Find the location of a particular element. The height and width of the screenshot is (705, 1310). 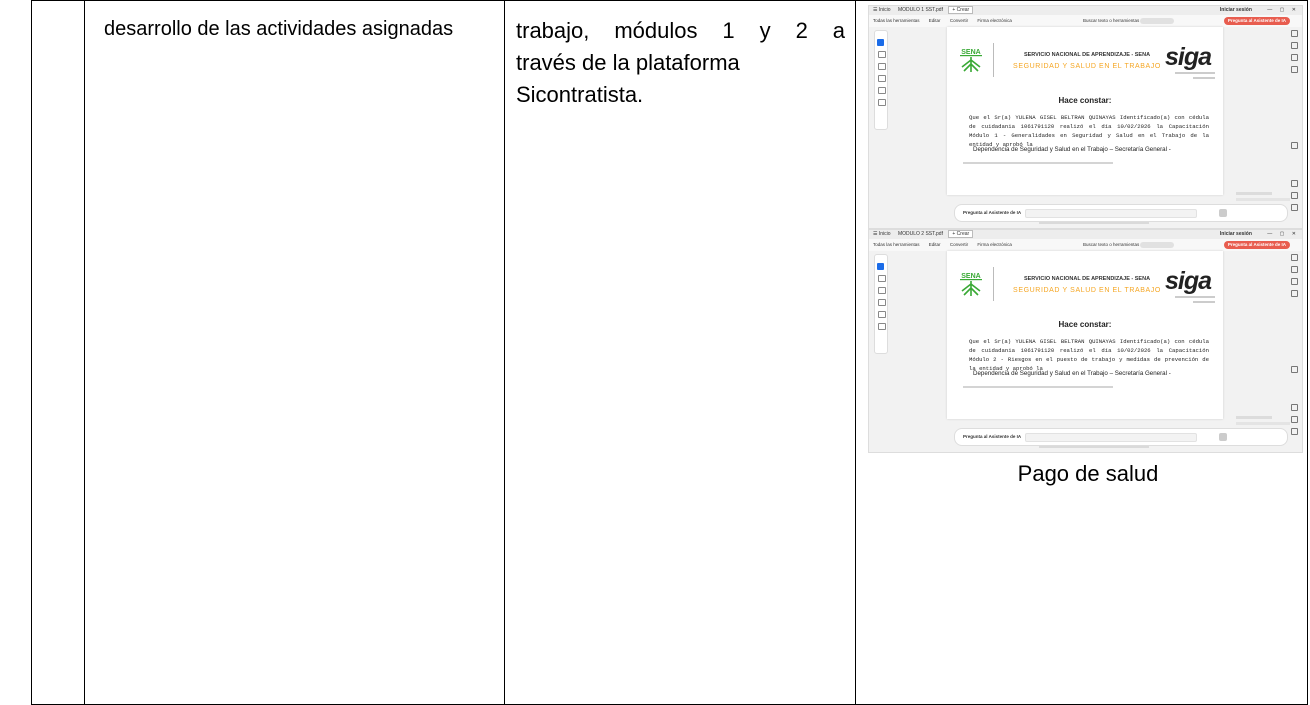

send-icon is located at coordinates (1223, 213).